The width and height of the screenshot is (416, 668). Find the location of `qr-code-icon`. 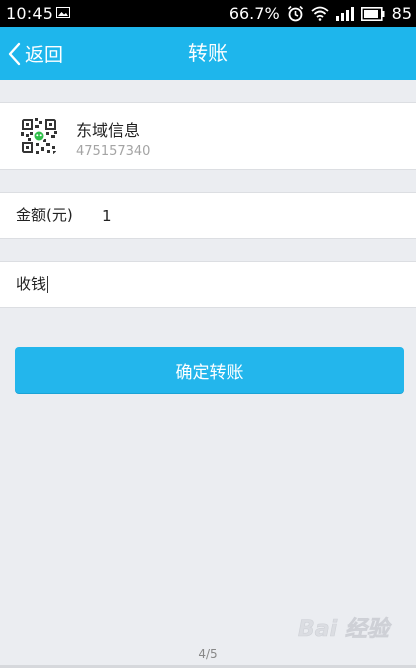

qr-code-icon is located at coordinates (39, 136).